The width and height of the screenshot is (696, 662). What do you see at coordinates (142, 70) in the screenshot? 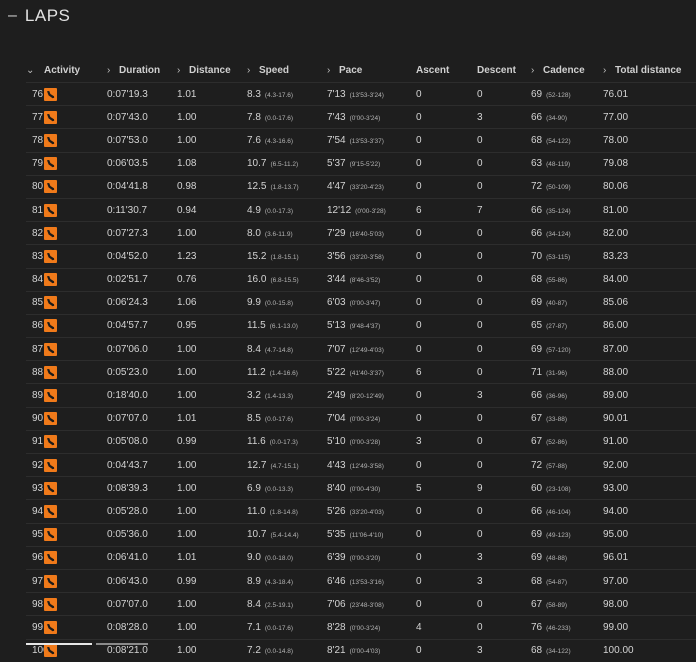
I see `column-header-duration: › Duration` at bounding box center [142, 70].